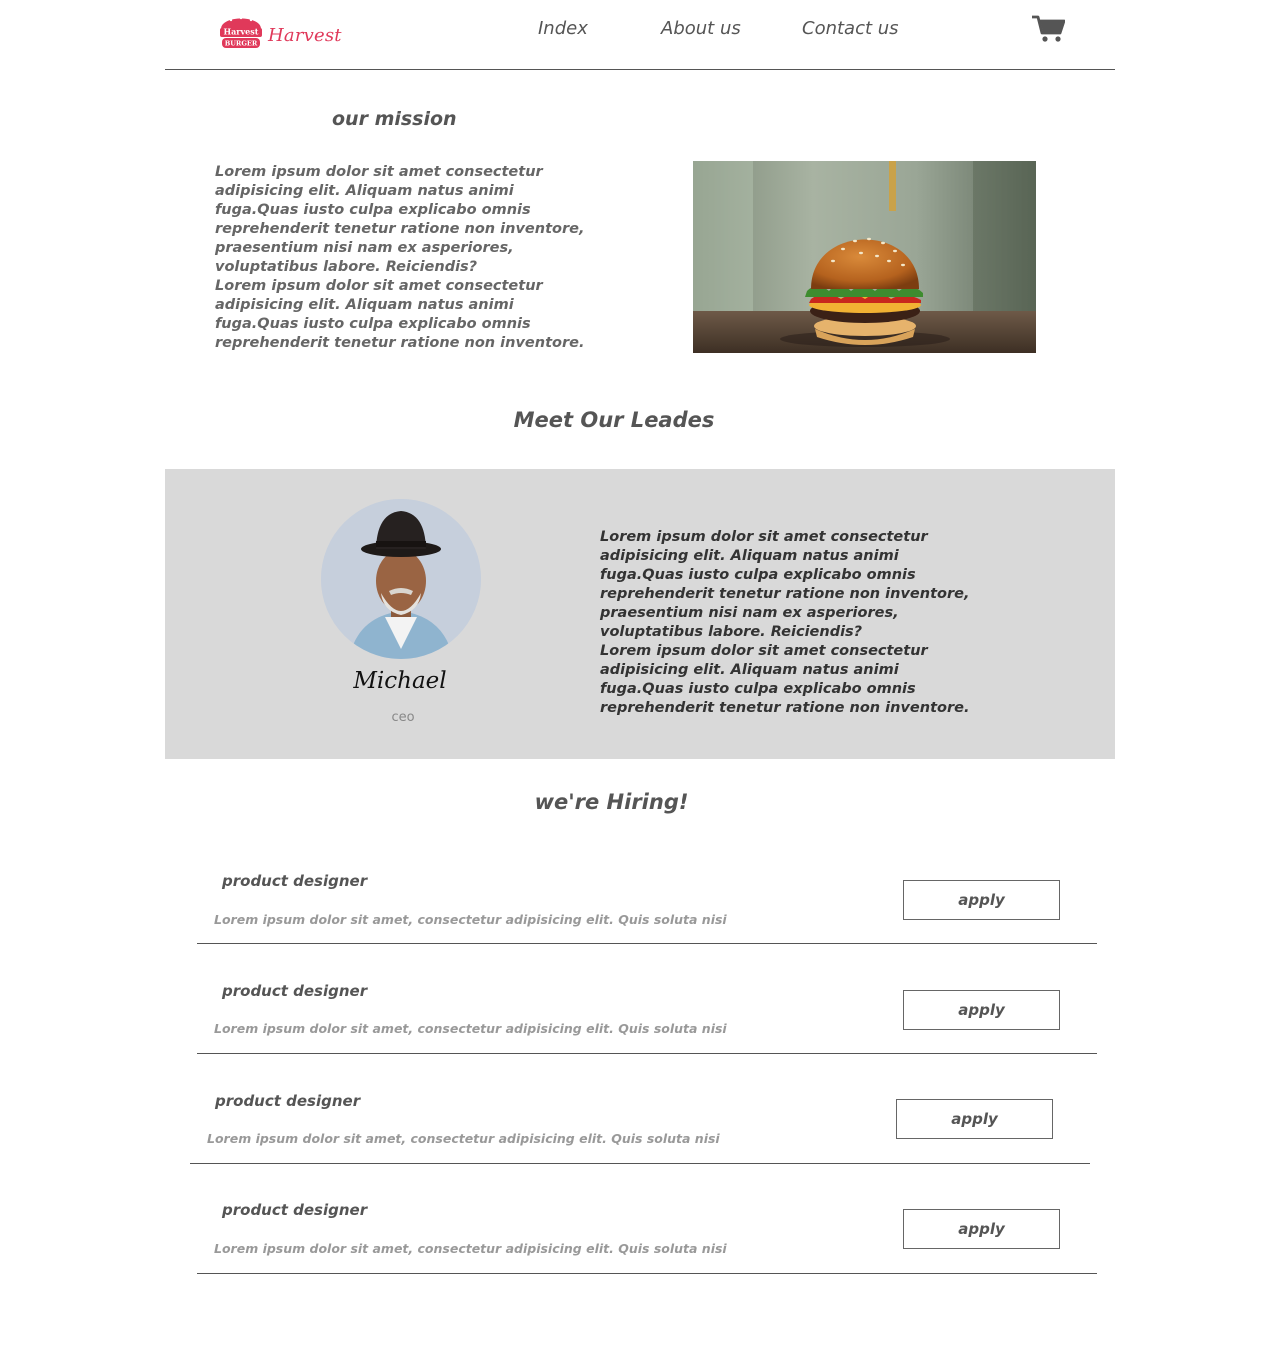  Describe the element at coordinates (305, 35) in the screenshot. I see `logo-wordmark: Harvest` at that location.